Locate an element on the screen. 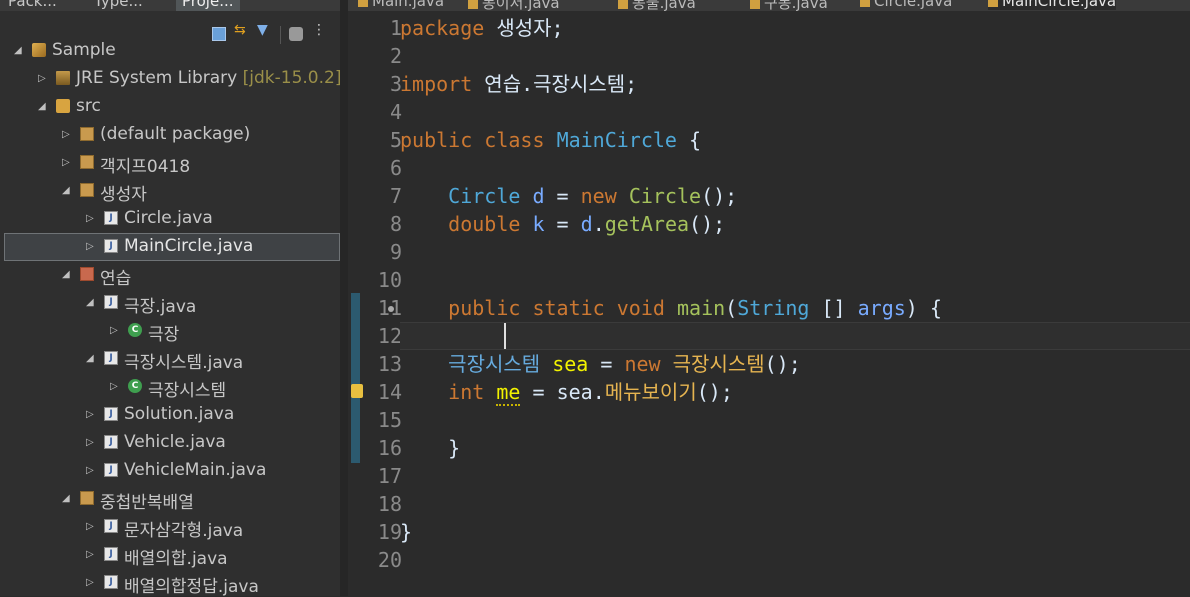 The width and height of the screenshot is (1190, 597). line-number: 5 is located at coordinates (395, 140).